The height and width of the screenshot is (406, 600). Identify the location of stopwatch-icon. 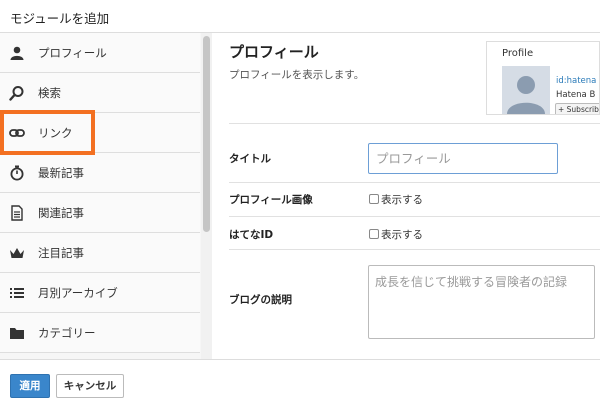
(17, 173).